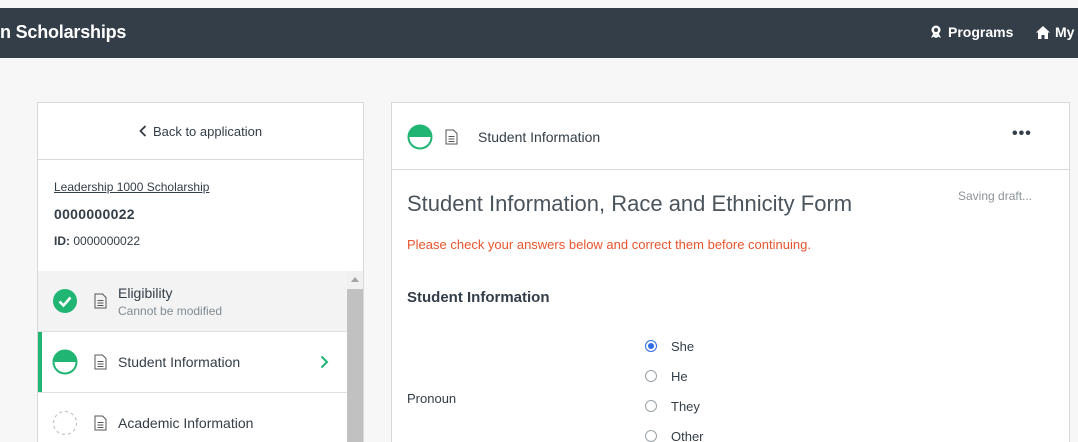 Image resolution: width=1078 pixels, height=442 pixels. I want to click on nav-programs-link: Programs, so click(970, 32).